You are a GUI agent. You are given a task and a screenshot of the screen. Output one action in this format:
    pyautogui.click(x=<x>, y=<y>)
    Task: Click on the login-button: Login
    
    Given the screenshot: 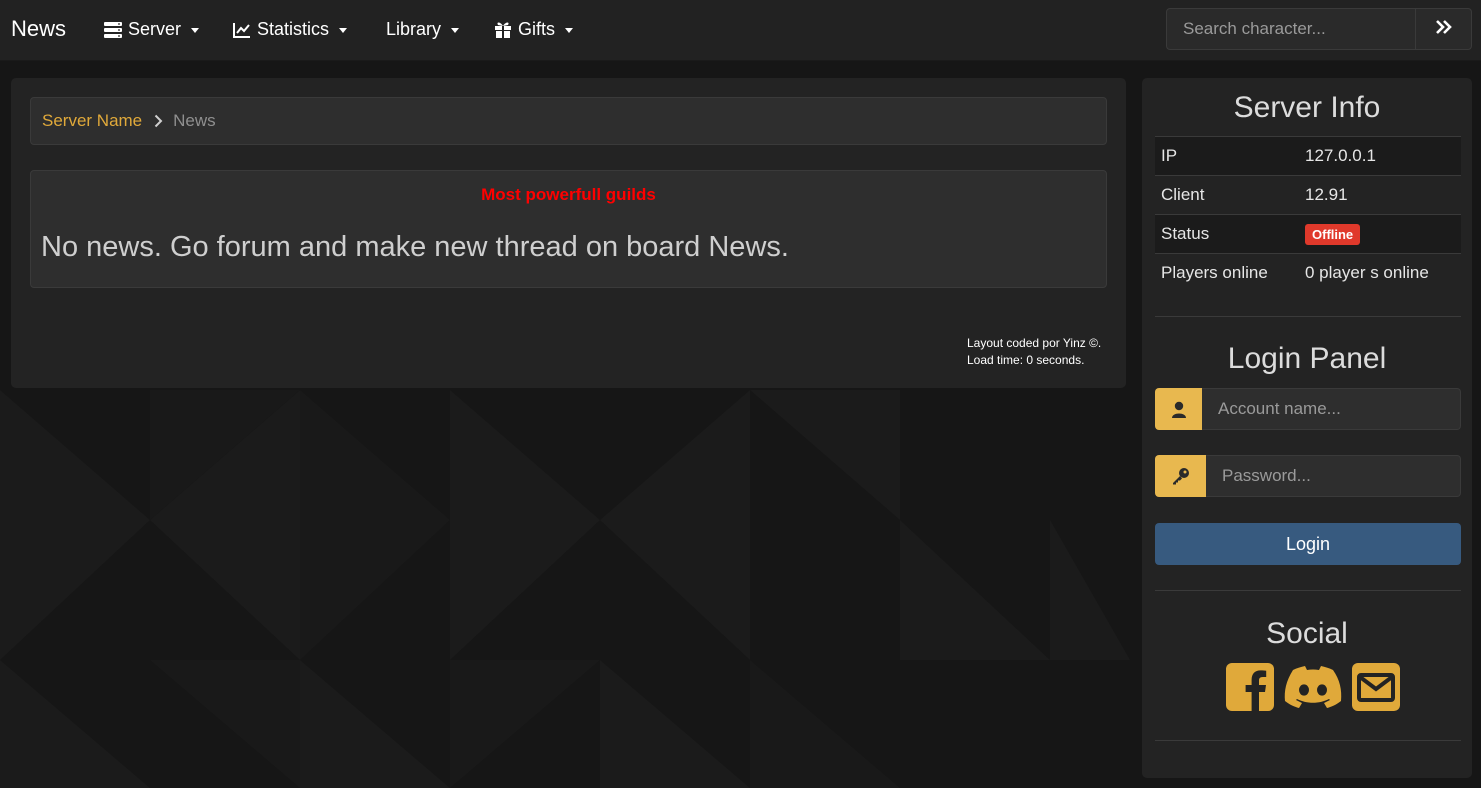 What is the action you would take?
    pyautogui.click(x=1308, y=544)
    